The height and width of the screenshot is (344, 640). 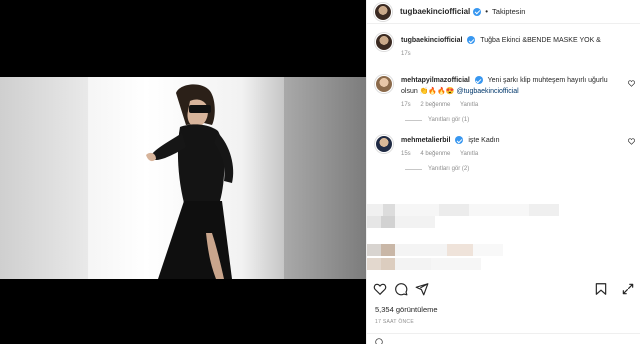 I want to click on emoji-icon, so click(x=379, y=341).